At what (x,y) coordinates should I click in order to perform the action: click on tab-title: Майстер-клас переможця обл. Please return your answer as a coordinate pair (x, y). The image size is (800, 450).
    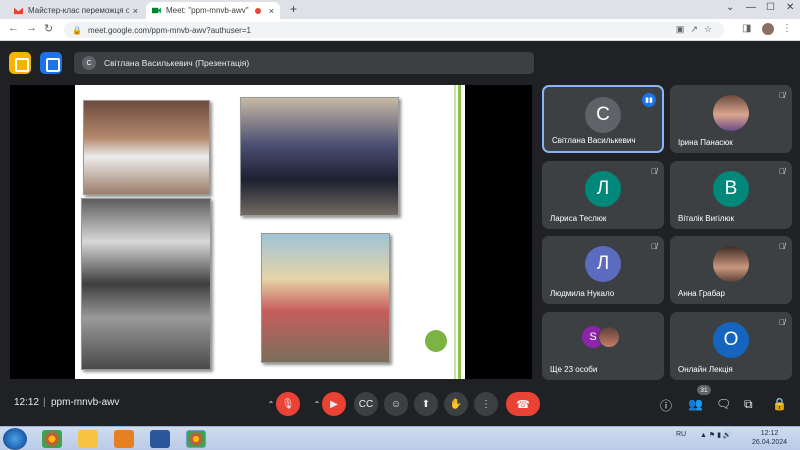
    Looking at the image, I should click on (78, 10).